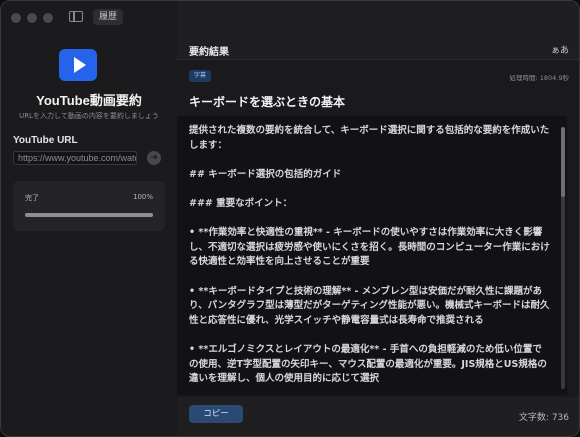  Describe the element at coordinates (32, 198) in the screenshot. I see `progress-status-label: 完了` at that location.